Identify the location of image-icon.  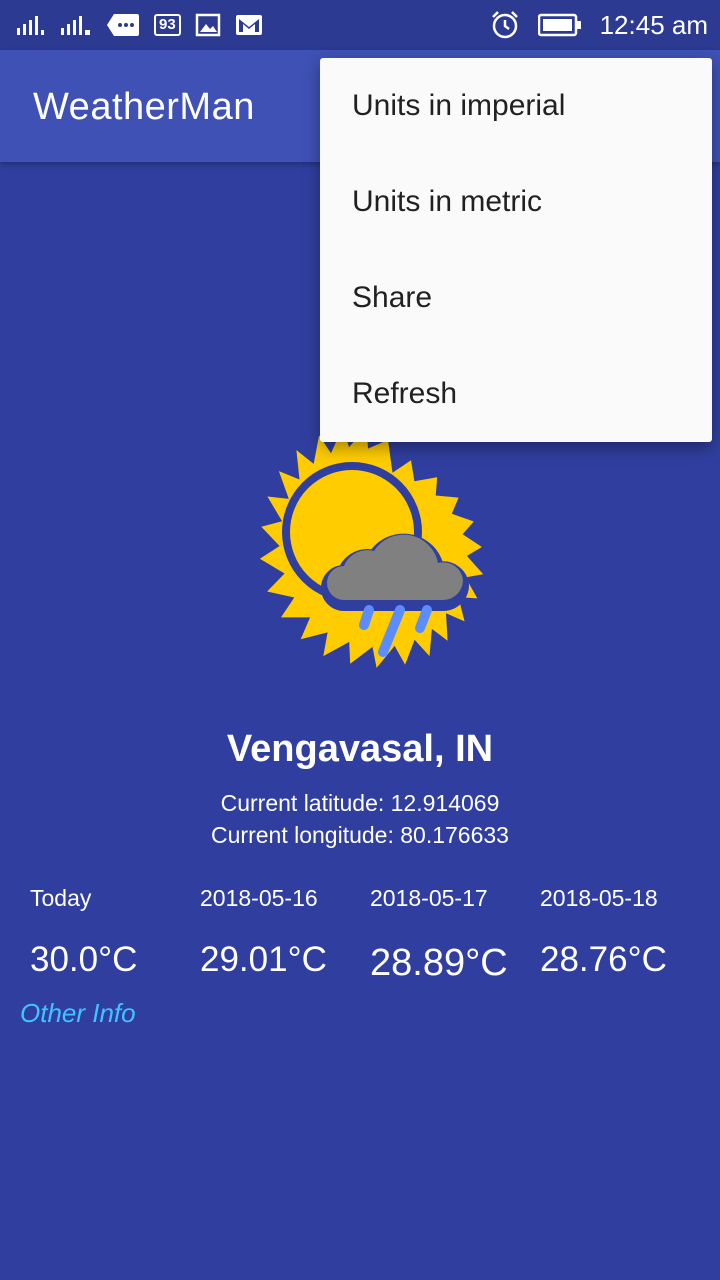
(207, 25).